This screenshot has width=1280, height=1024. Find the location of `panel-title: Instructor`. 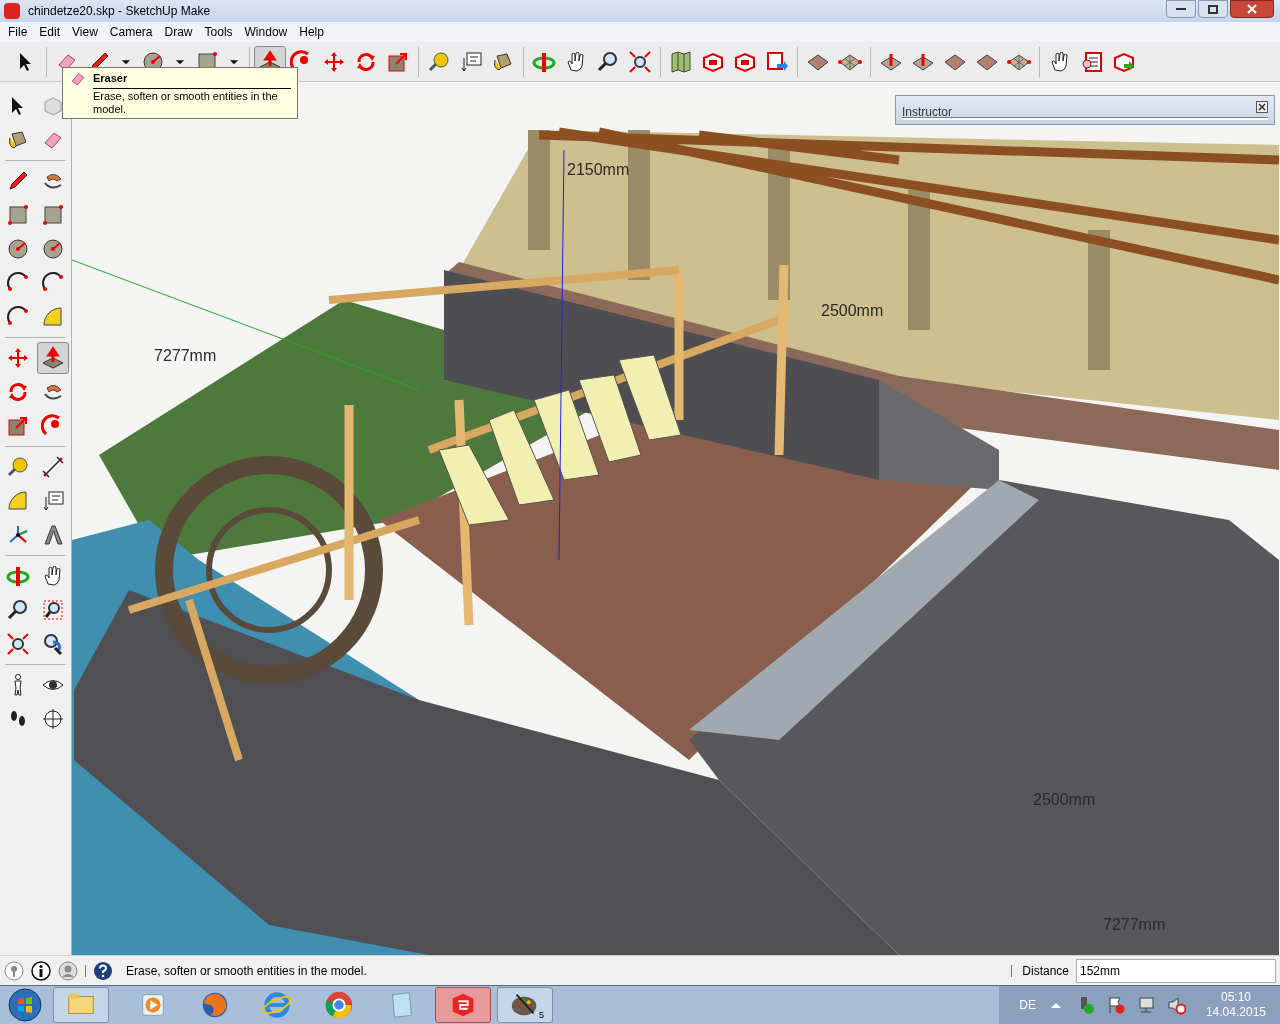

panel-title: Instructor is located at coordinates (927, 112).